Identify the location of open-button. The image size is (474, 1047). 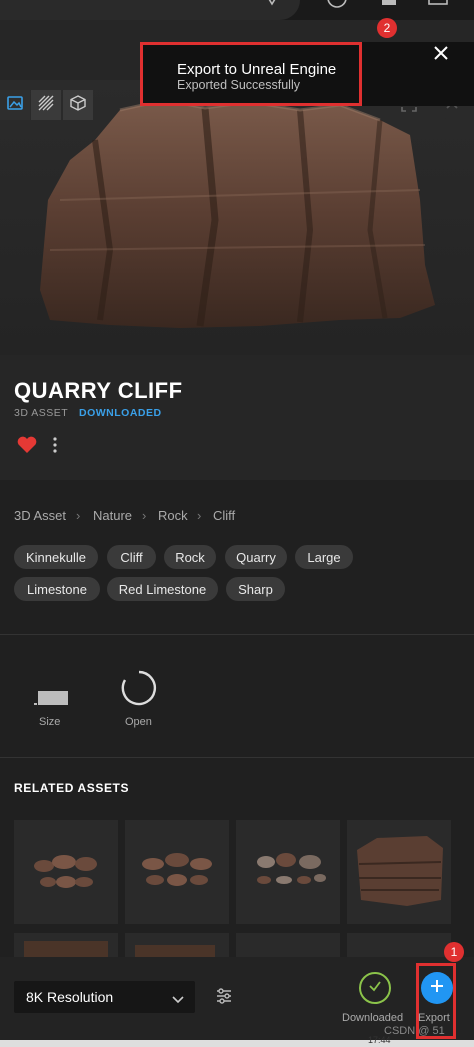
(139, 688).